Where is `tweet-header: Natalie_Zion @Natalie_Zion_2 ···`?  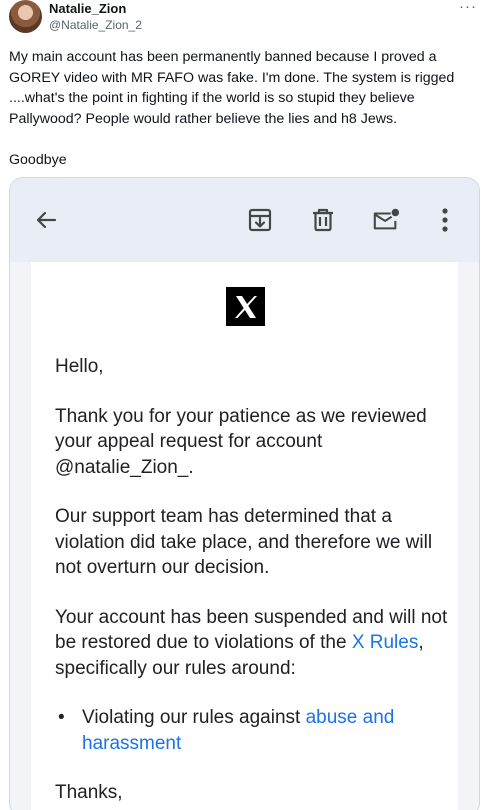 tweet-header: Natalie_Zion @Natalie_Zion_2 ··· is located at coordinates (244, 18).